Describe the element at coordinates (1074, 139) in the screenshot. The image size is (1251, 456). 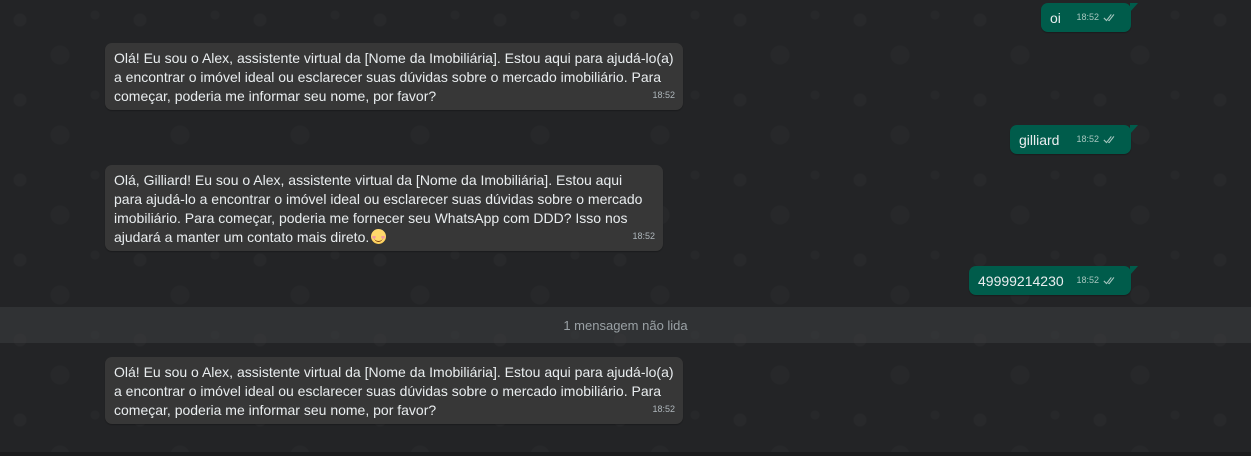
I see `message-bubble-outgoing: gilliard 18:52` at that location.